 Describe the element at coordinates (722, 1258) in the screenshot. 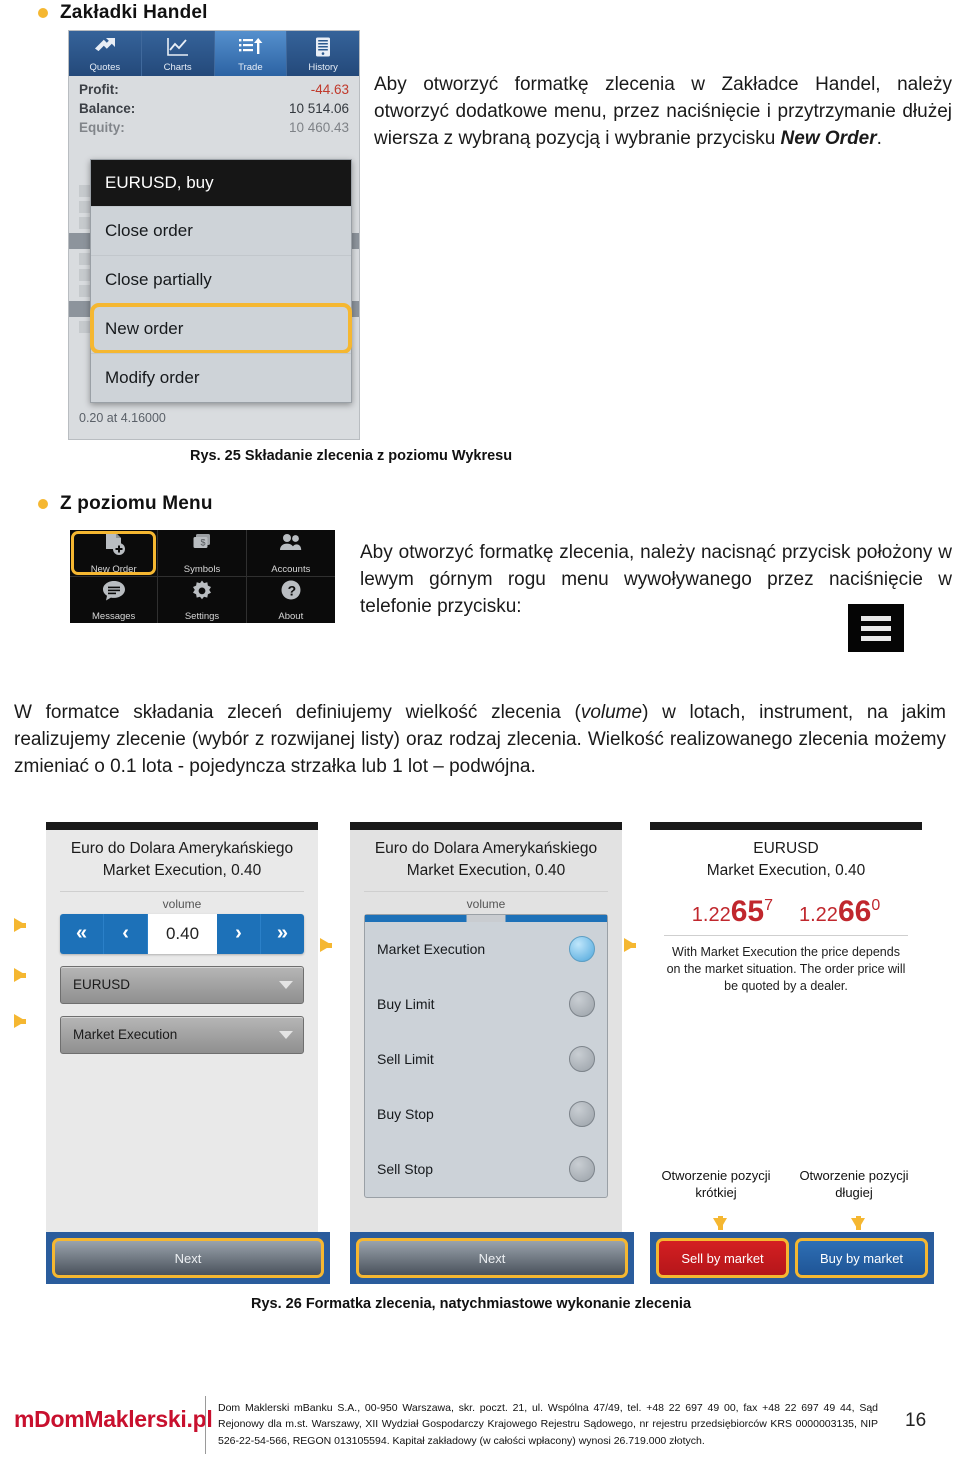

I see `sell-by-market-button: Sell by market` at that location.